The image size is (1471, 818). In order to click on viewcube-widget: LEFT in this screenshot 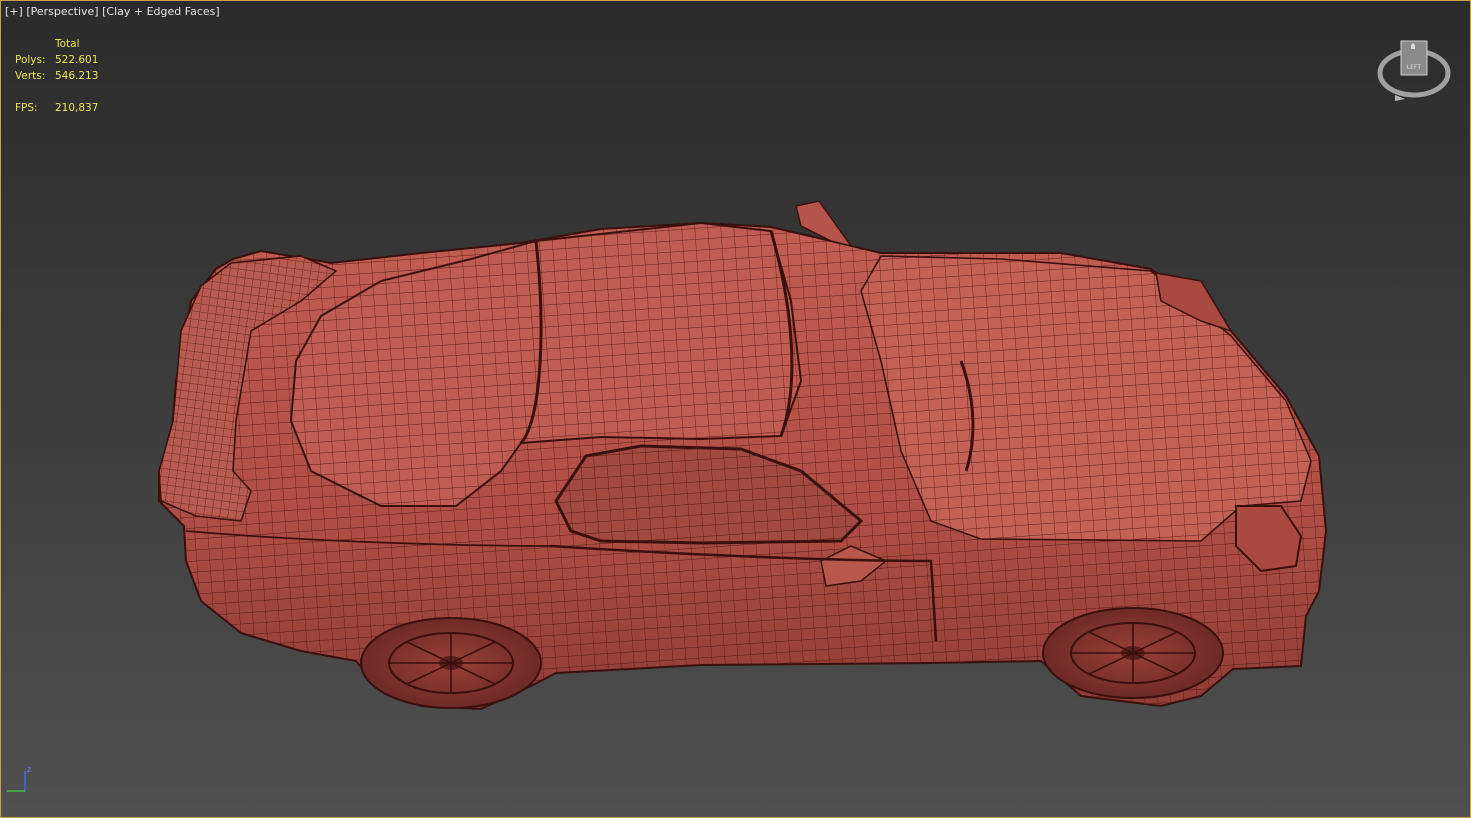, I will do `click(1414, 70)`.